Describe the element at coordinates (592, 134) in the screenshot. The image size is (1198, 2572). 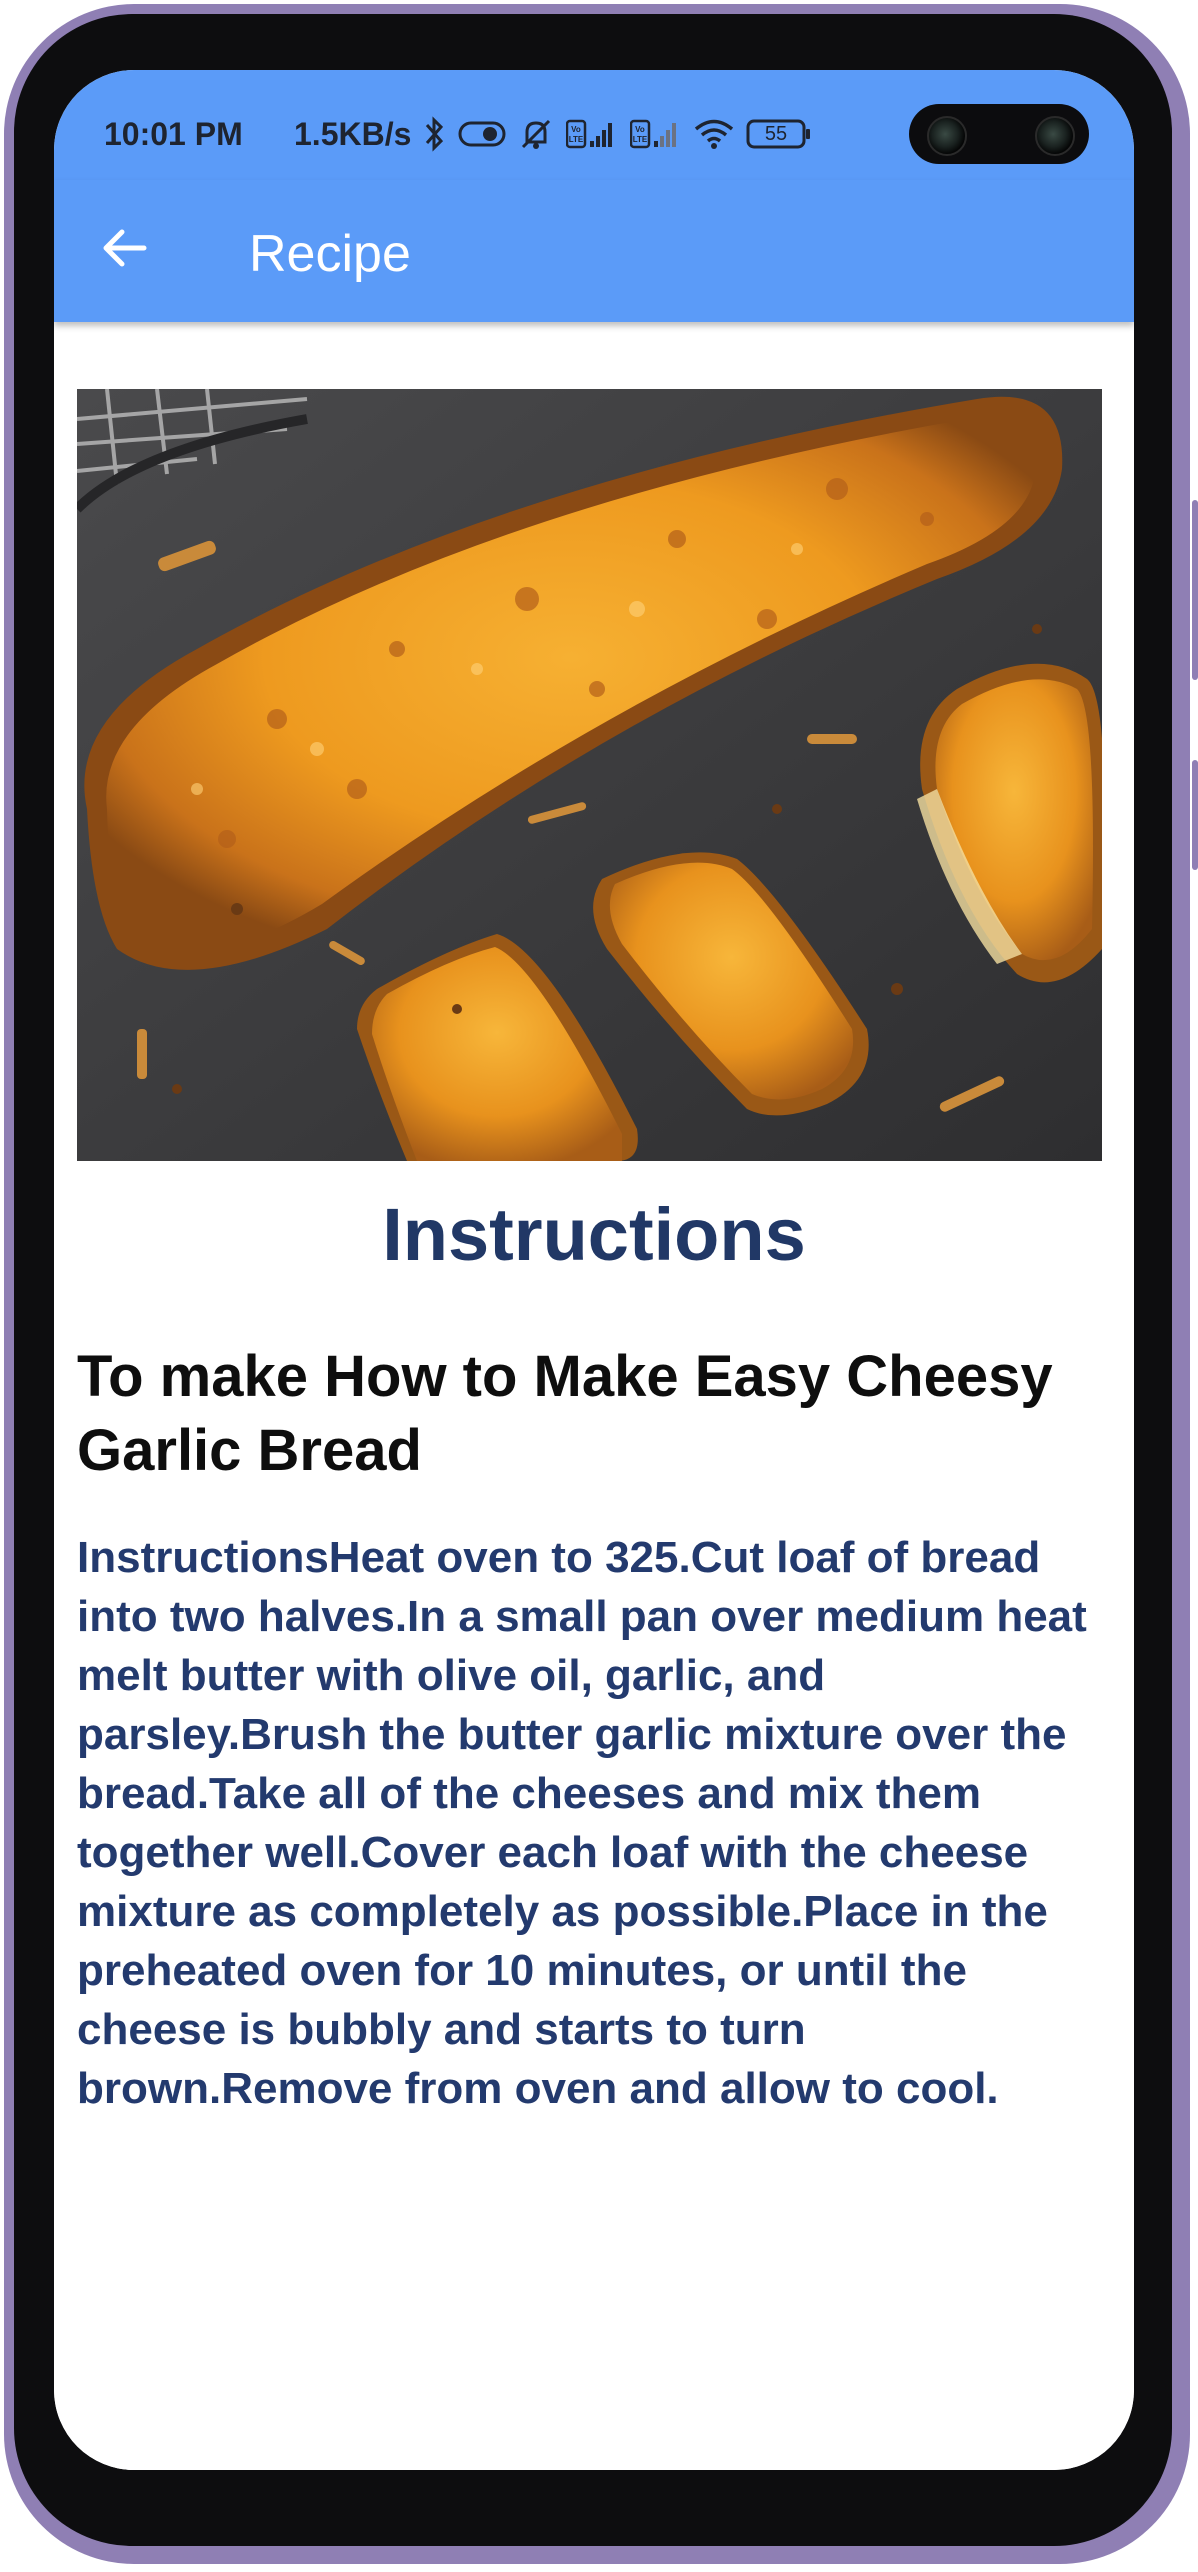
I see `volte-signal-icon: Vo LTE` at that location.